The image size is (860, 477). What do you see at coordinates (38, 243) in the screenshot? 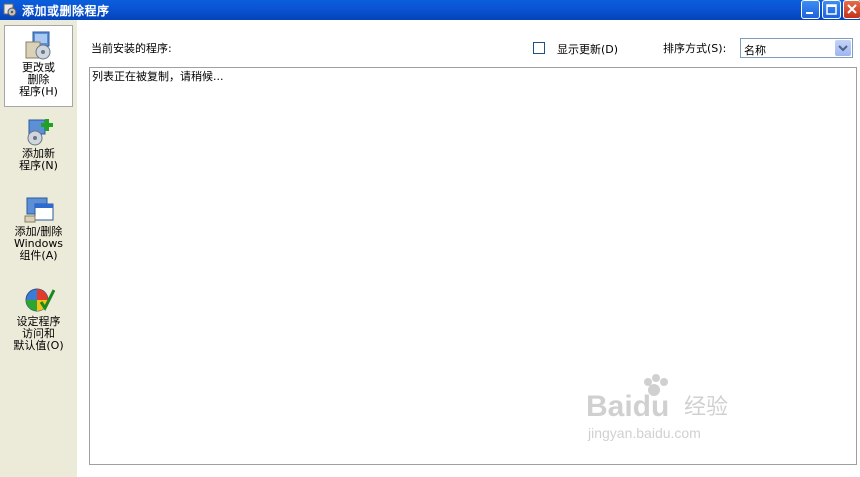
I see `sidebar-item-label: 添加/删除 Windows 组件(A)` at bounding box center [38, 243].